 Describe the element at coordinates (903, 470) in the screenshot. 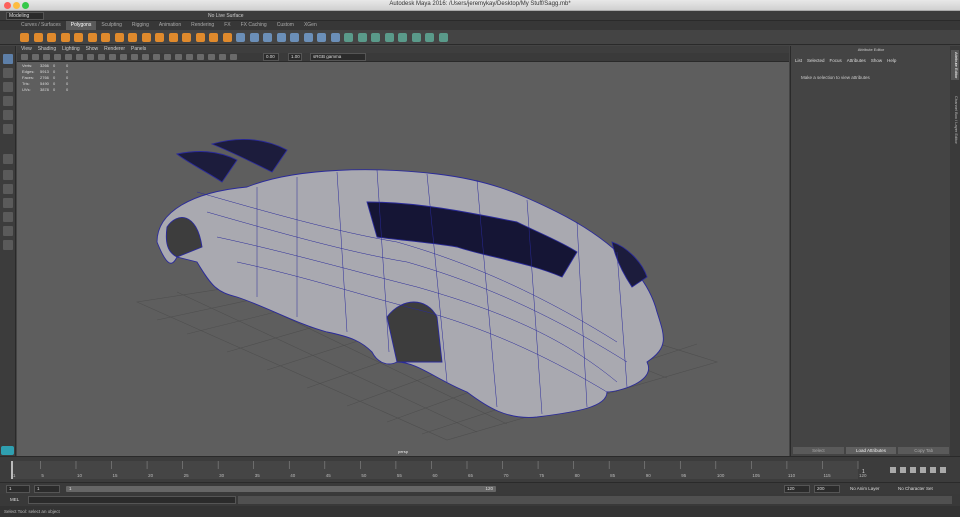

I see `step-back-icon` at that location.